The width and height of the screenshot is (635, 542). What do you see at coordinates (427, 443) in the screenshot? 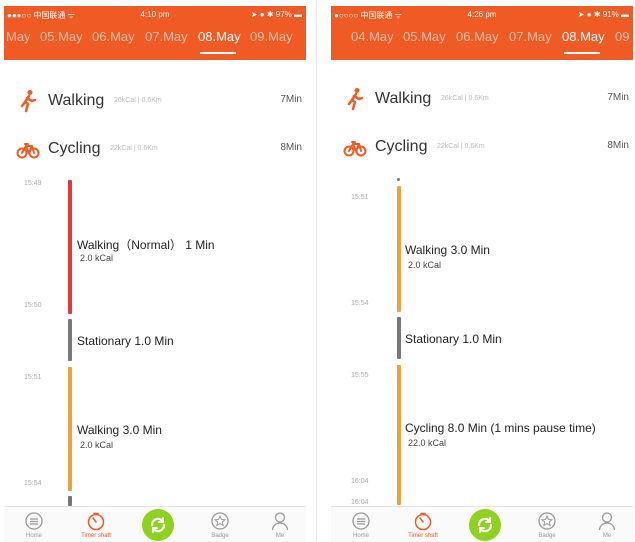
I see `activity-kcal: 22.0 kCal` at bounding box center [427, 443].